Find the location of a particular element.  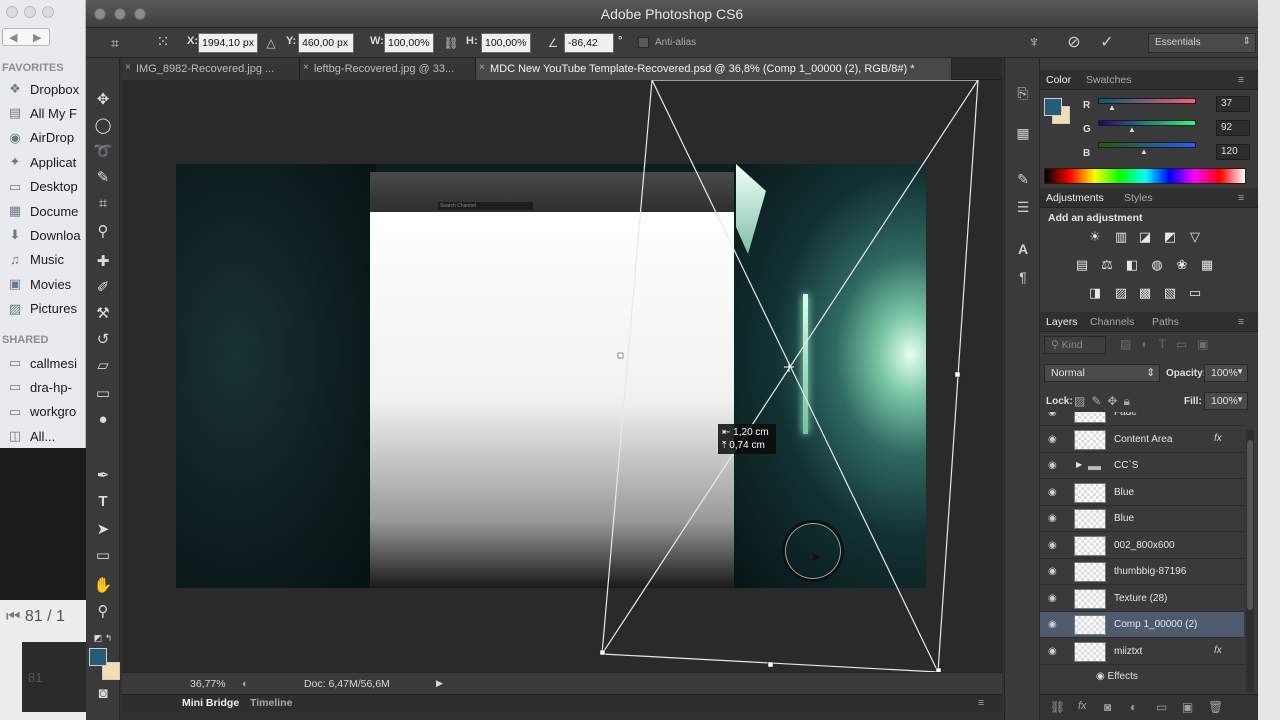

layer-filter-kind: ⚲ Kind is located at coordinates (1075, 345).